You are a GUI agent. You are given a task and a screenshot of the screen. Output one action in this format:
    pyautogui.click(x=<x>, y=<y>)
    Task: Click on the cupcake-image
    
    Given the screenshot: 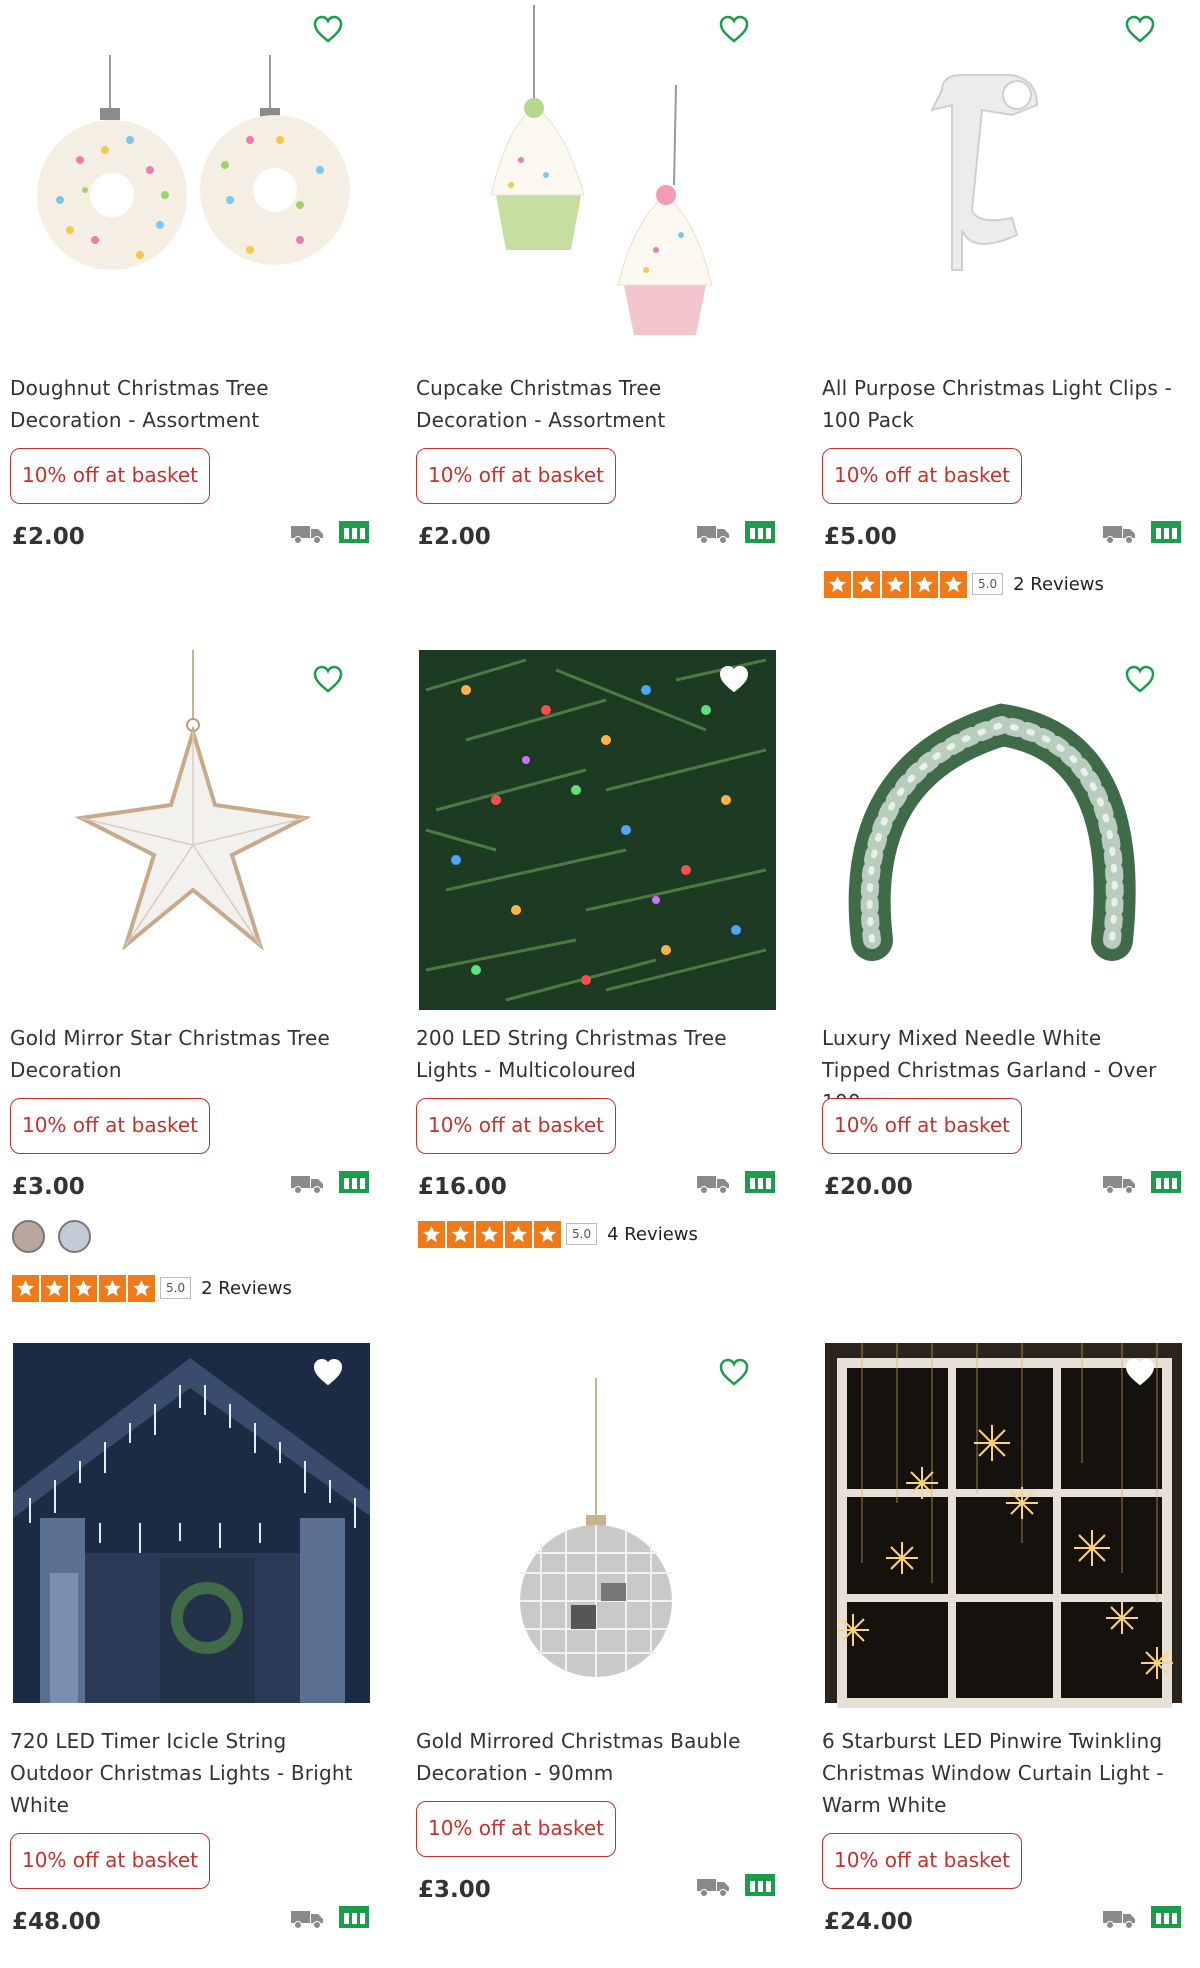 What is the action you would take?
    pyautogui.click(x=601, y=170)
    